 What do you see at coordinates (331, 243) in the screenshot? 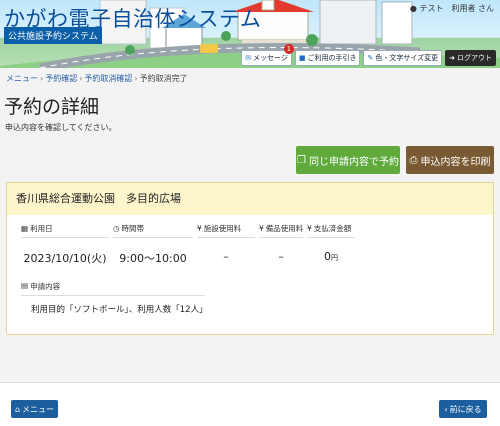
I see `paid-amount-column: ¥ 支払済金額 0円` at bounding box center [331, 243].